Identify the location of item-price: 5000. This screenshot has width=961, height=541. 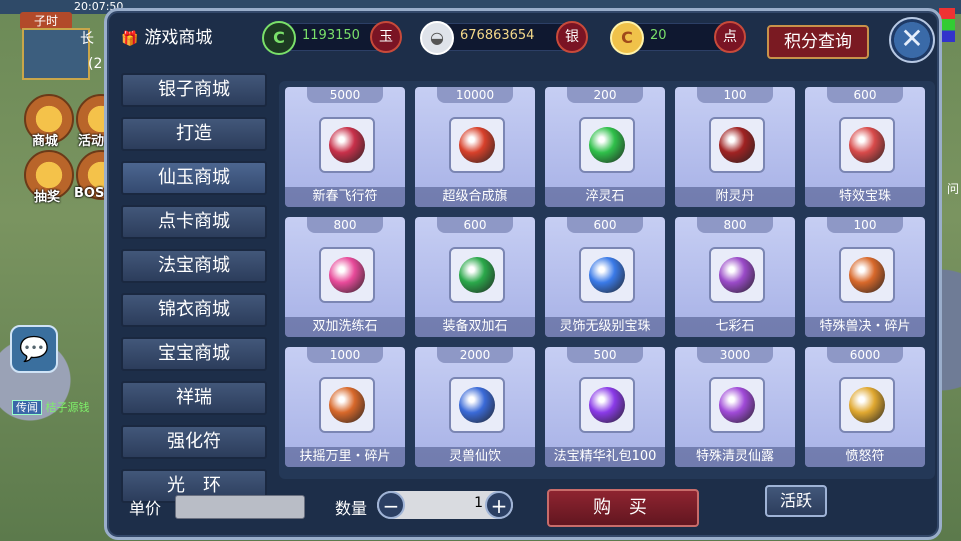
(345, 95).